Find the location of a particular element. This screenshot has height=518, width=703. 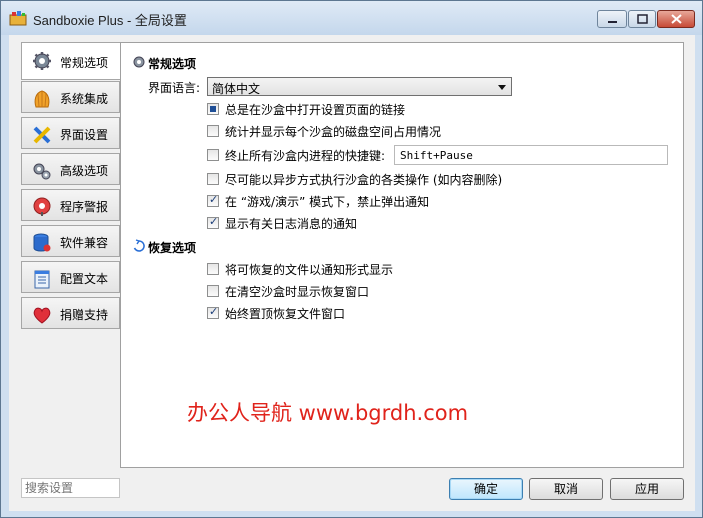

heart-icon is located at coordinates (42, 315).